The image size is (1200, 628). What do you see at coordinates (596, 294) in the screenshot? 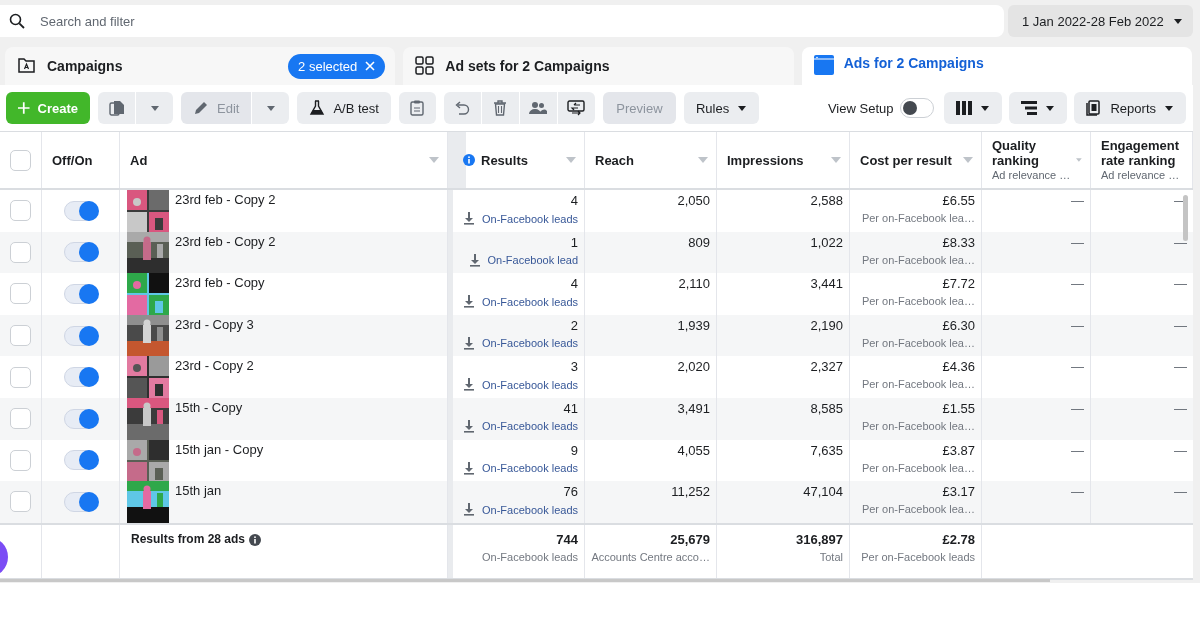
I see `table-row: 23rd feb - Copy 4 On-Facebook leads 2,110 3,441 £7.72 Per on-Facebook lea… — —` at bounding box center [596, 294].